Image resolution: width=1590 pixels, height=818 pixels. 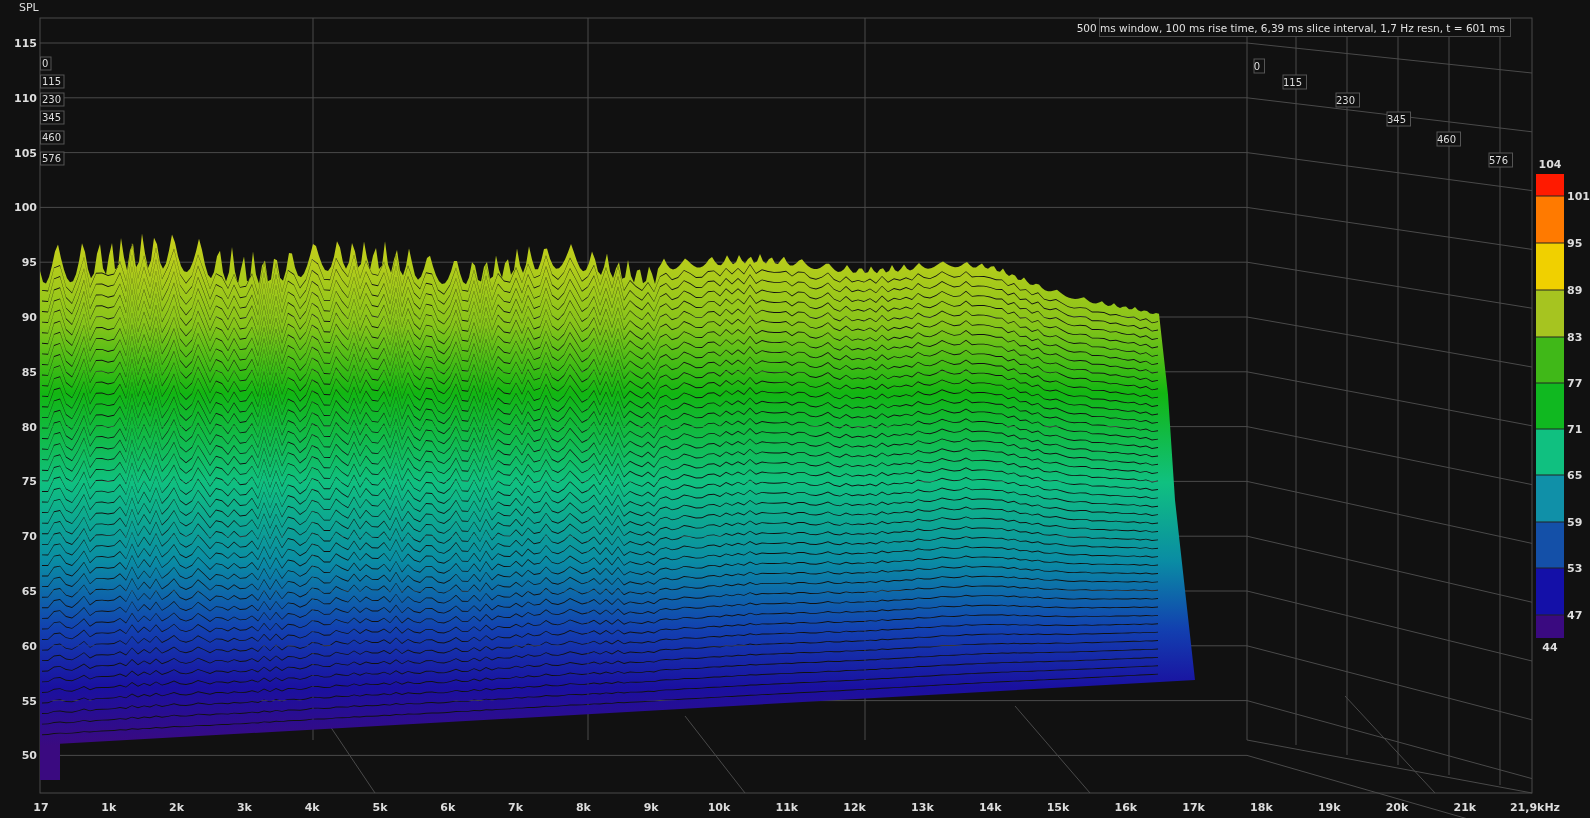 I want to click on x-tick-label: 1k, so click(x=109, y=807).